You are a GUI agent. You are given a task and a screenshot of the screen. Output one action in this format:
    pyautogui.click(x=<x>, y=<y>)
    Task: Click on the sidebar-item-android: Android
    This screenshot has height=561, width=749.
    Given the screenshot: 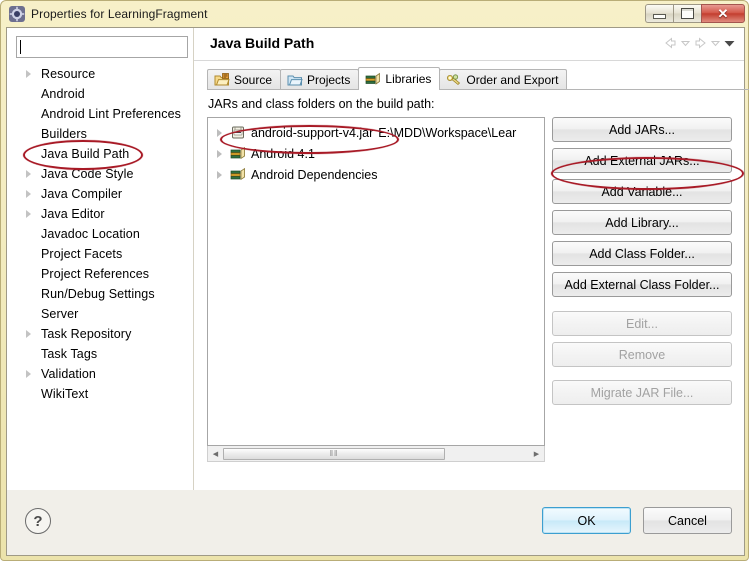 What is the action you would take?
    pyautogui.click(x=100, y=94)
    